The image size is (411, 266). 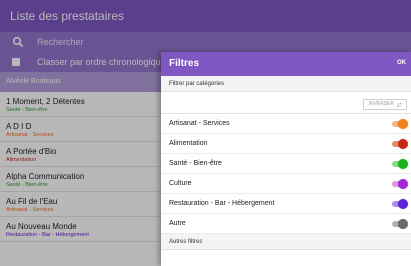 I want to click on filter-row: Artisanat - Services, so click(x=286, y=124).